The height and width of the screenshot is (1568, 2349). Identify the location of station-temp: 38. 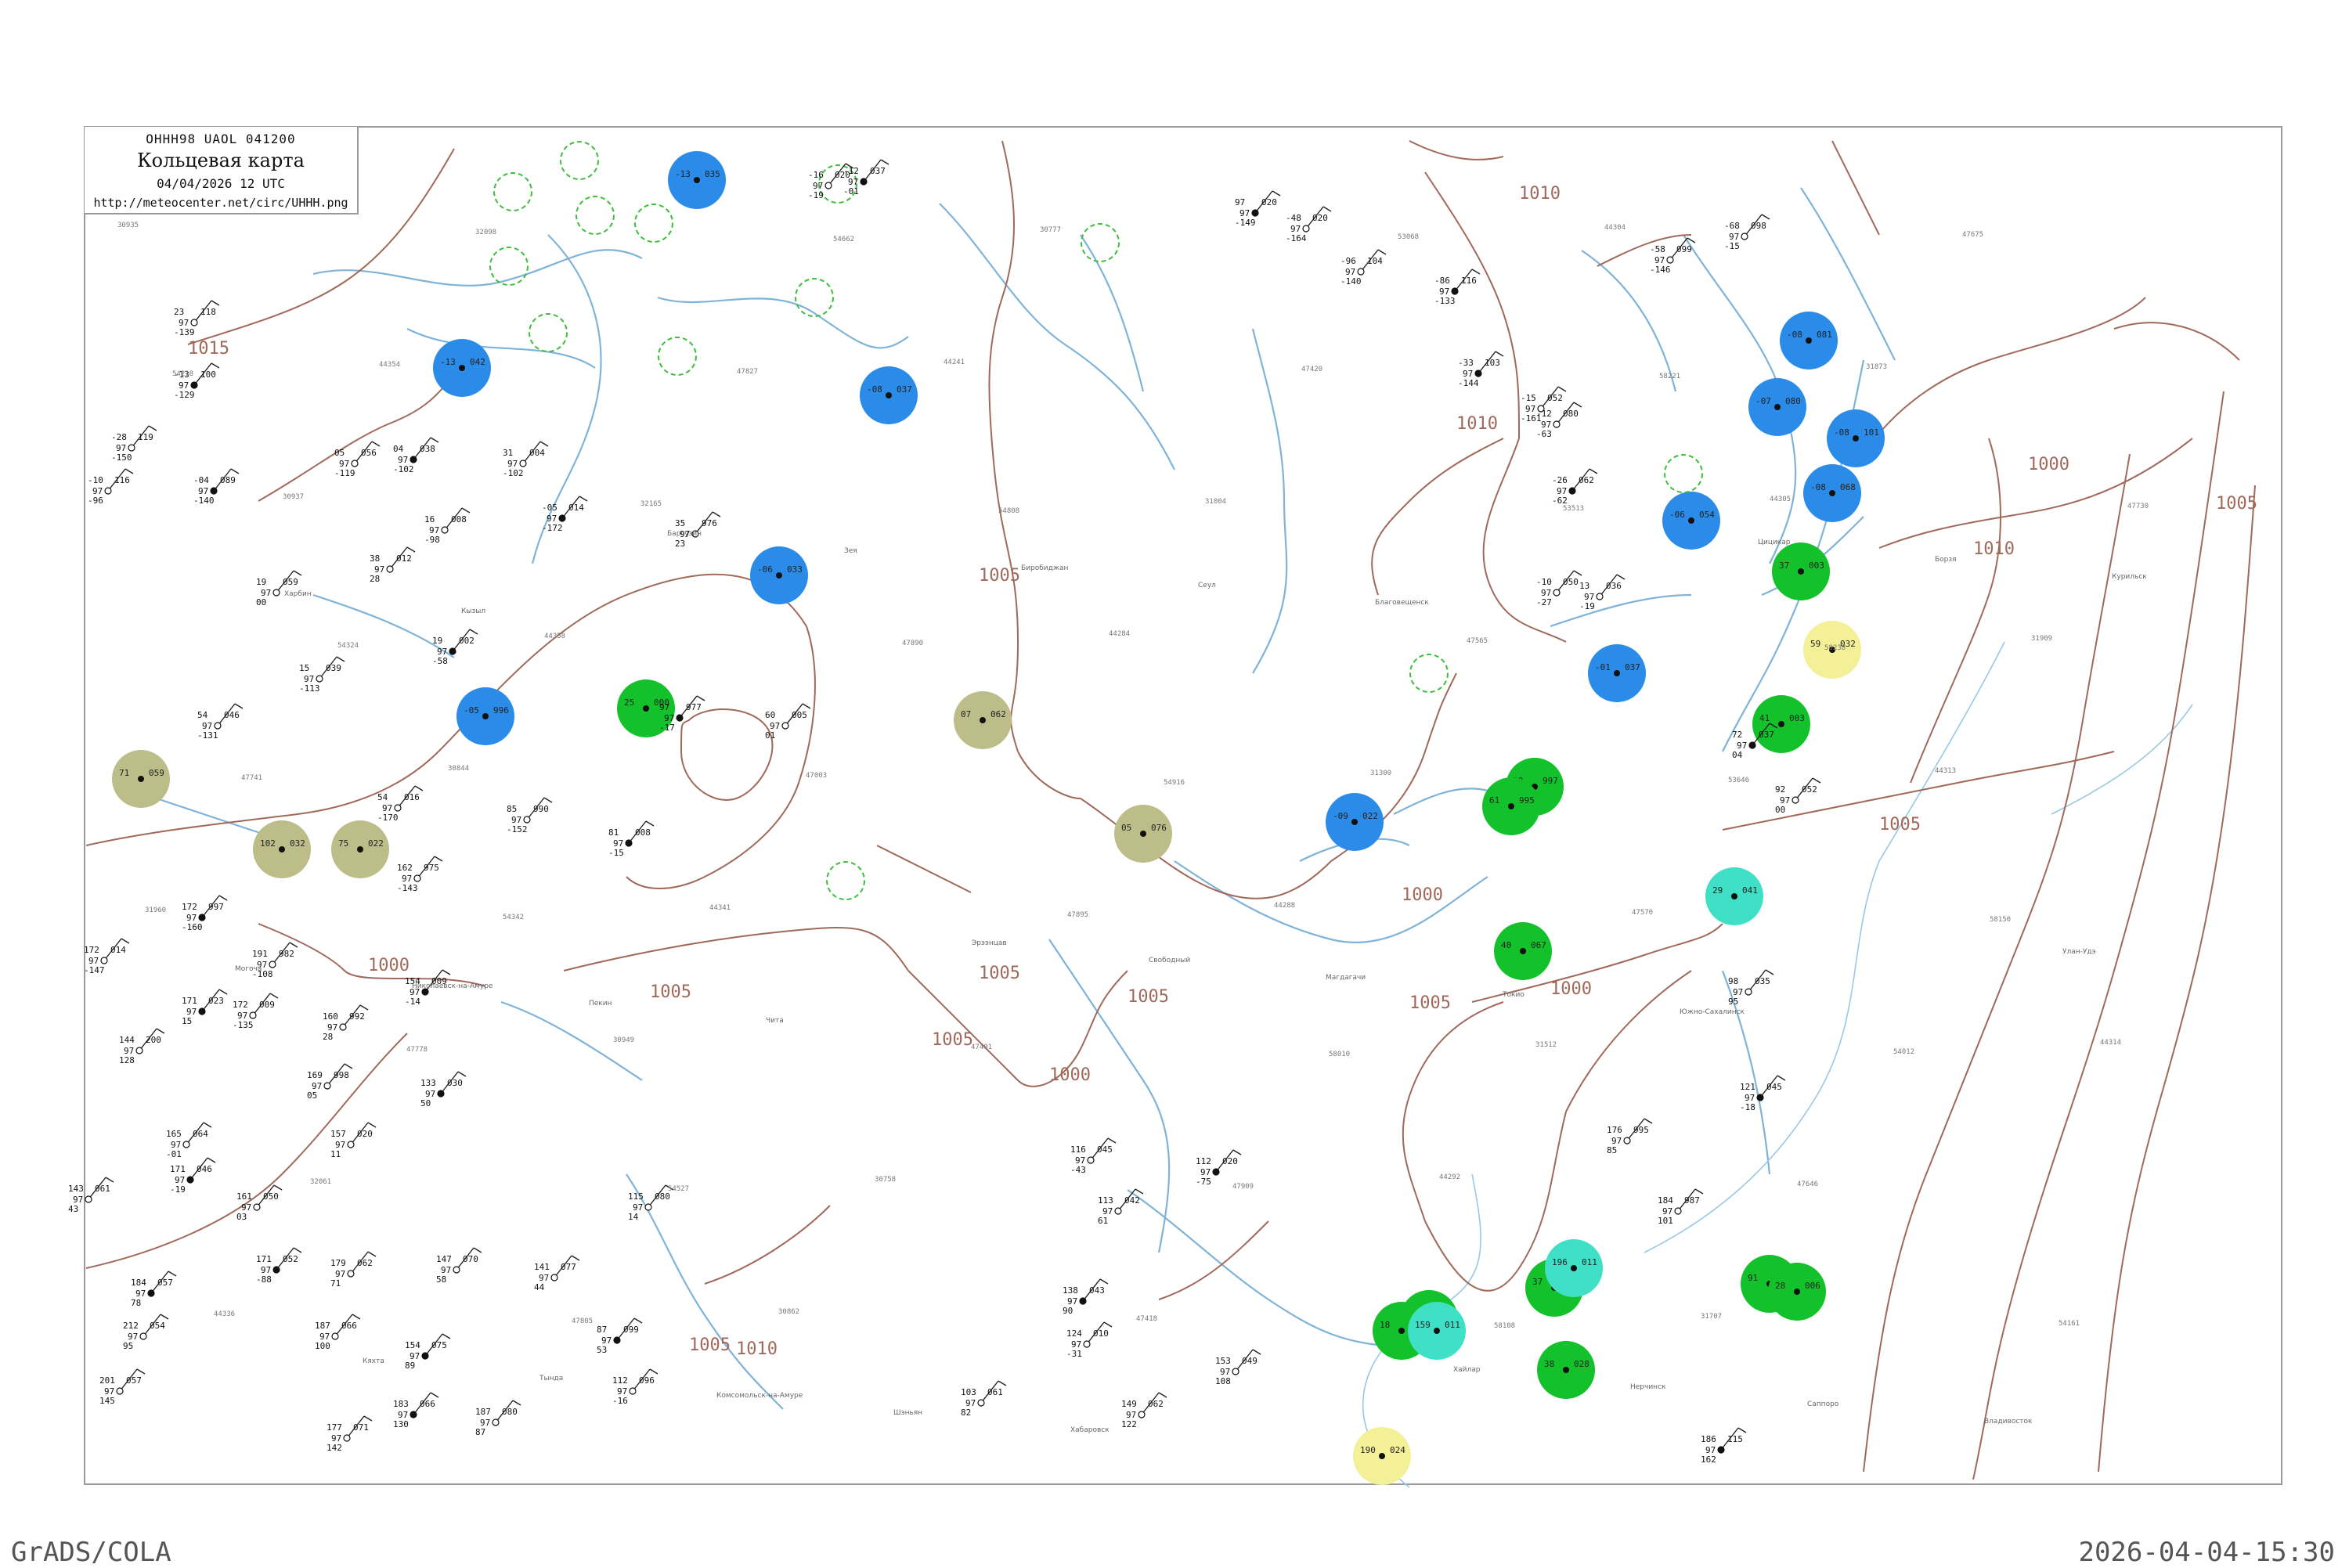
(375, 558).